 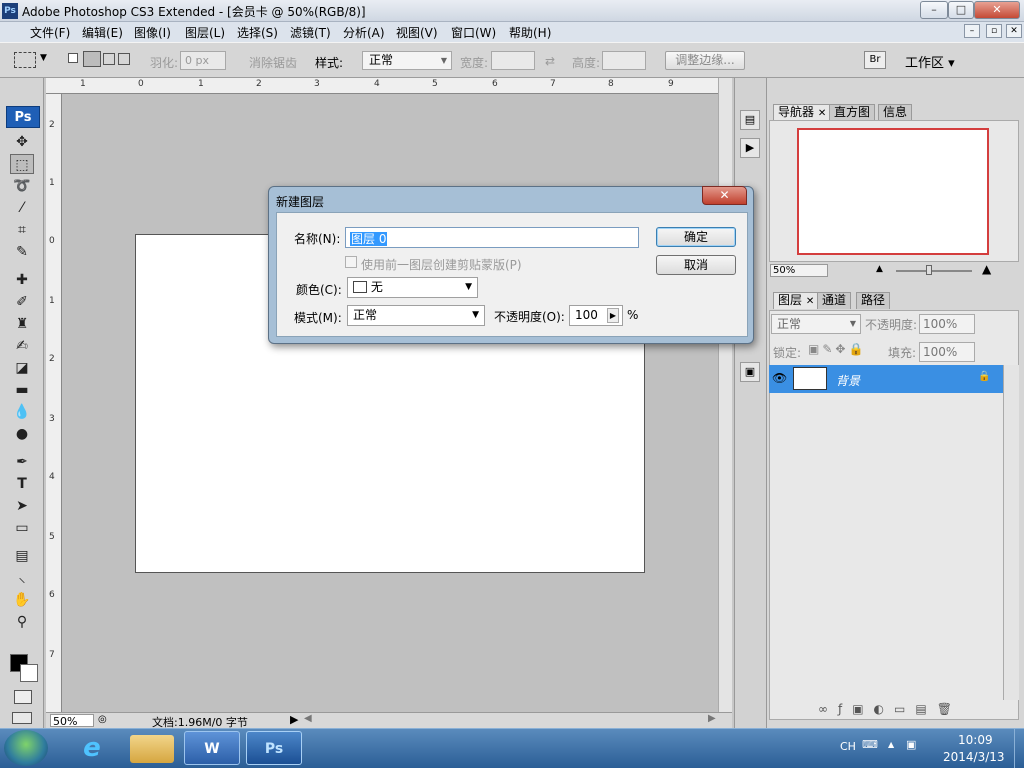 I want to click on keyboard-icon: ⌨, so click(x=870, y=744).